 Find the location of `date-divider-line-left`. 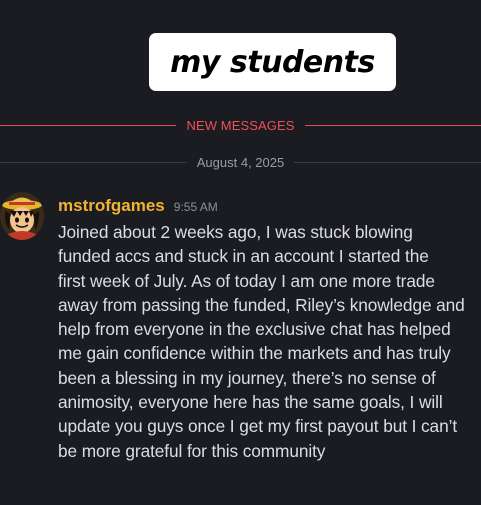

date-divider-line-left is located at coordinates (93, 162).